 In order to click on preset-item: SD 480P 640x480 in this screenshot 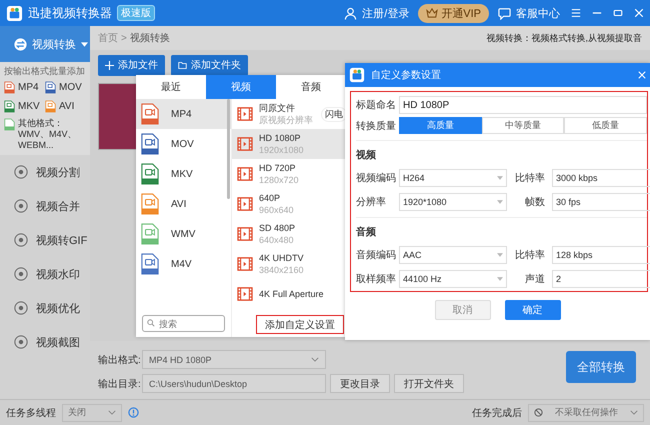, I will do `click(289, 234)`.